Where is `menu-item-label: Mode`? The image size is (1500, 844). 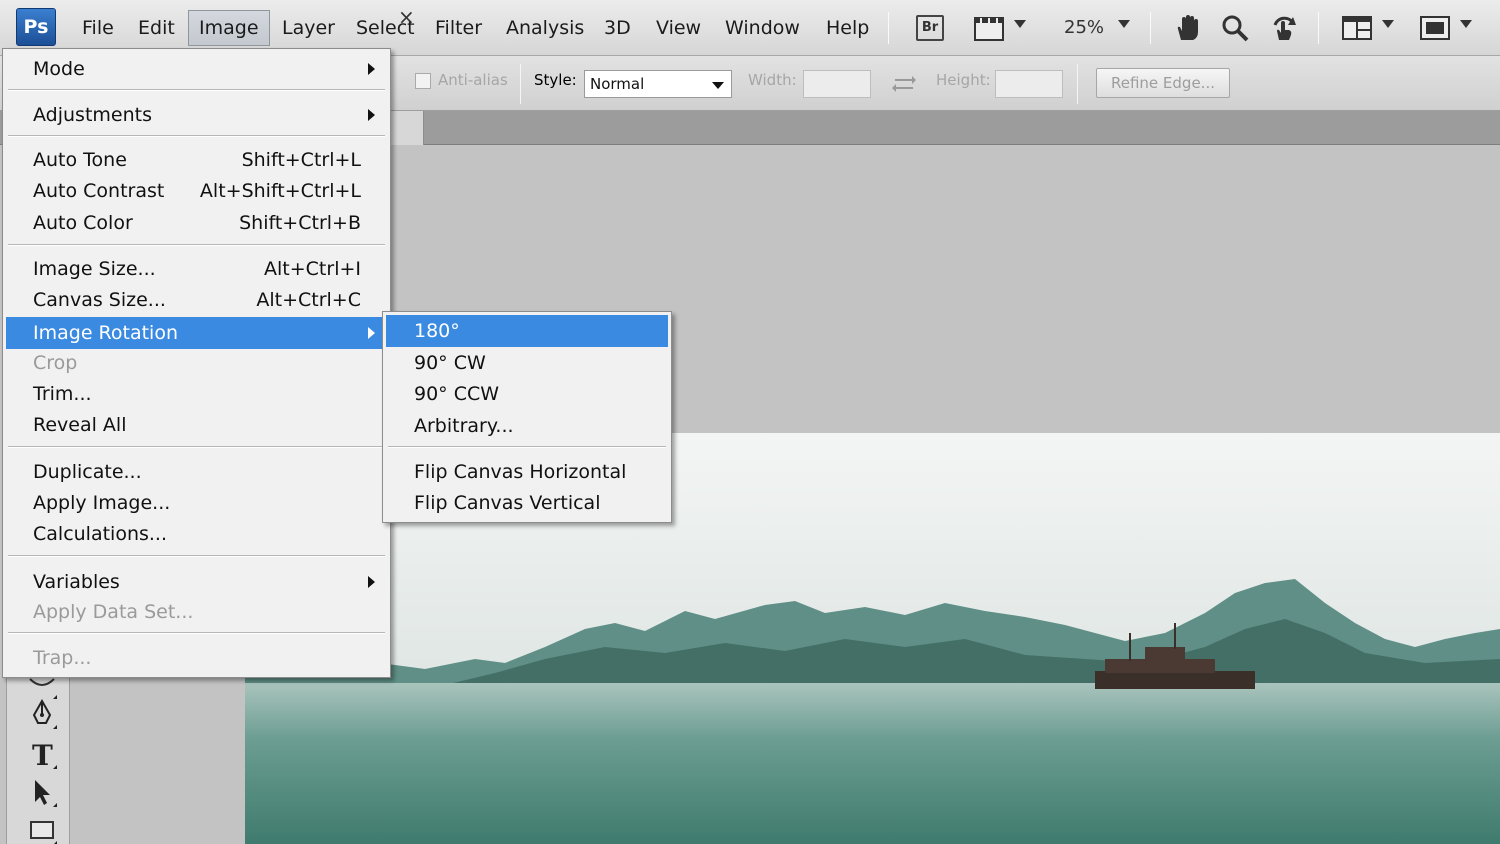 menu-item-label: Mode is located at coordinates (59, 69).